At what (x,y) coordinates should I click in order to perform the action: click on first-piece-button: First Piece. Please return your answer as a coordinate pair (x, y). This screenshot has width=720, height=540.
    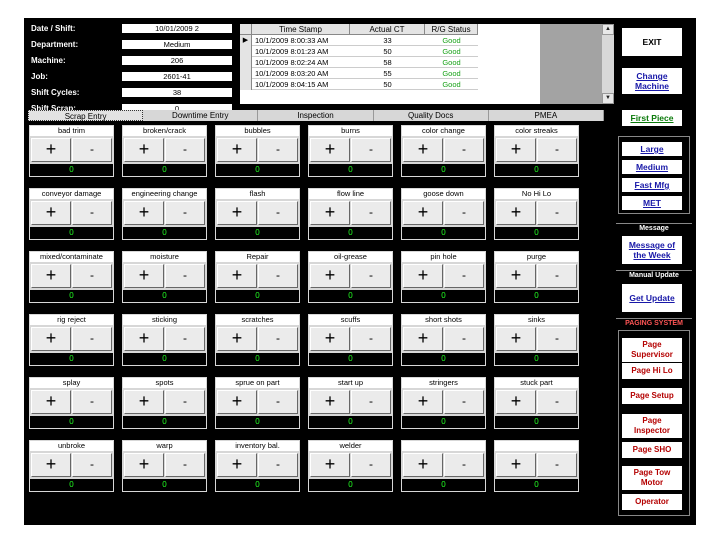
    Looking at the image, I should click on (652, 118).